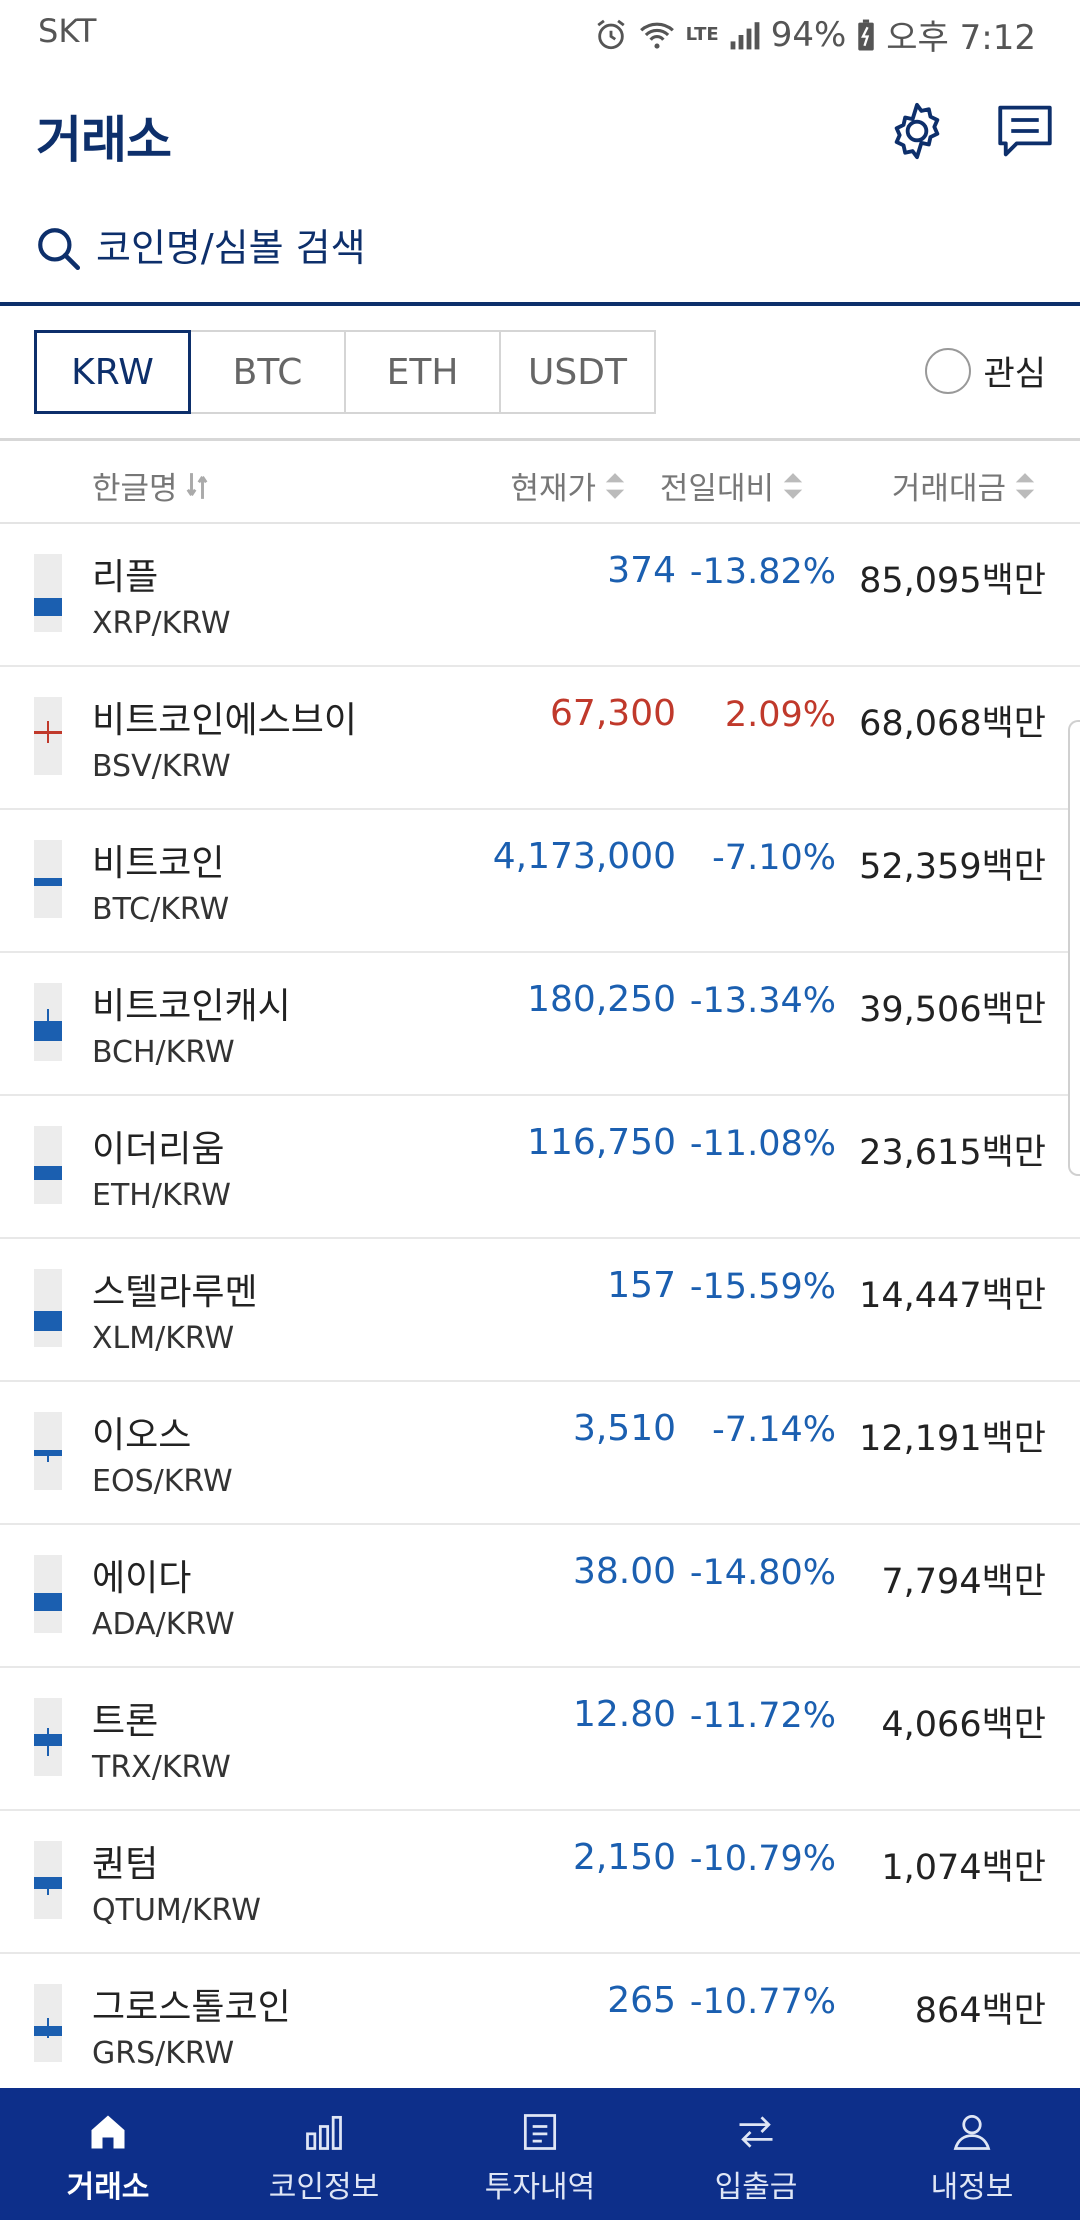 Image resolution: width=1080 pixels, height=2220 pixels. What do you see at coordinates (774, 858) in the screenshot?
I see `coin-change: -7.10%` at bounding box center [774, 858].